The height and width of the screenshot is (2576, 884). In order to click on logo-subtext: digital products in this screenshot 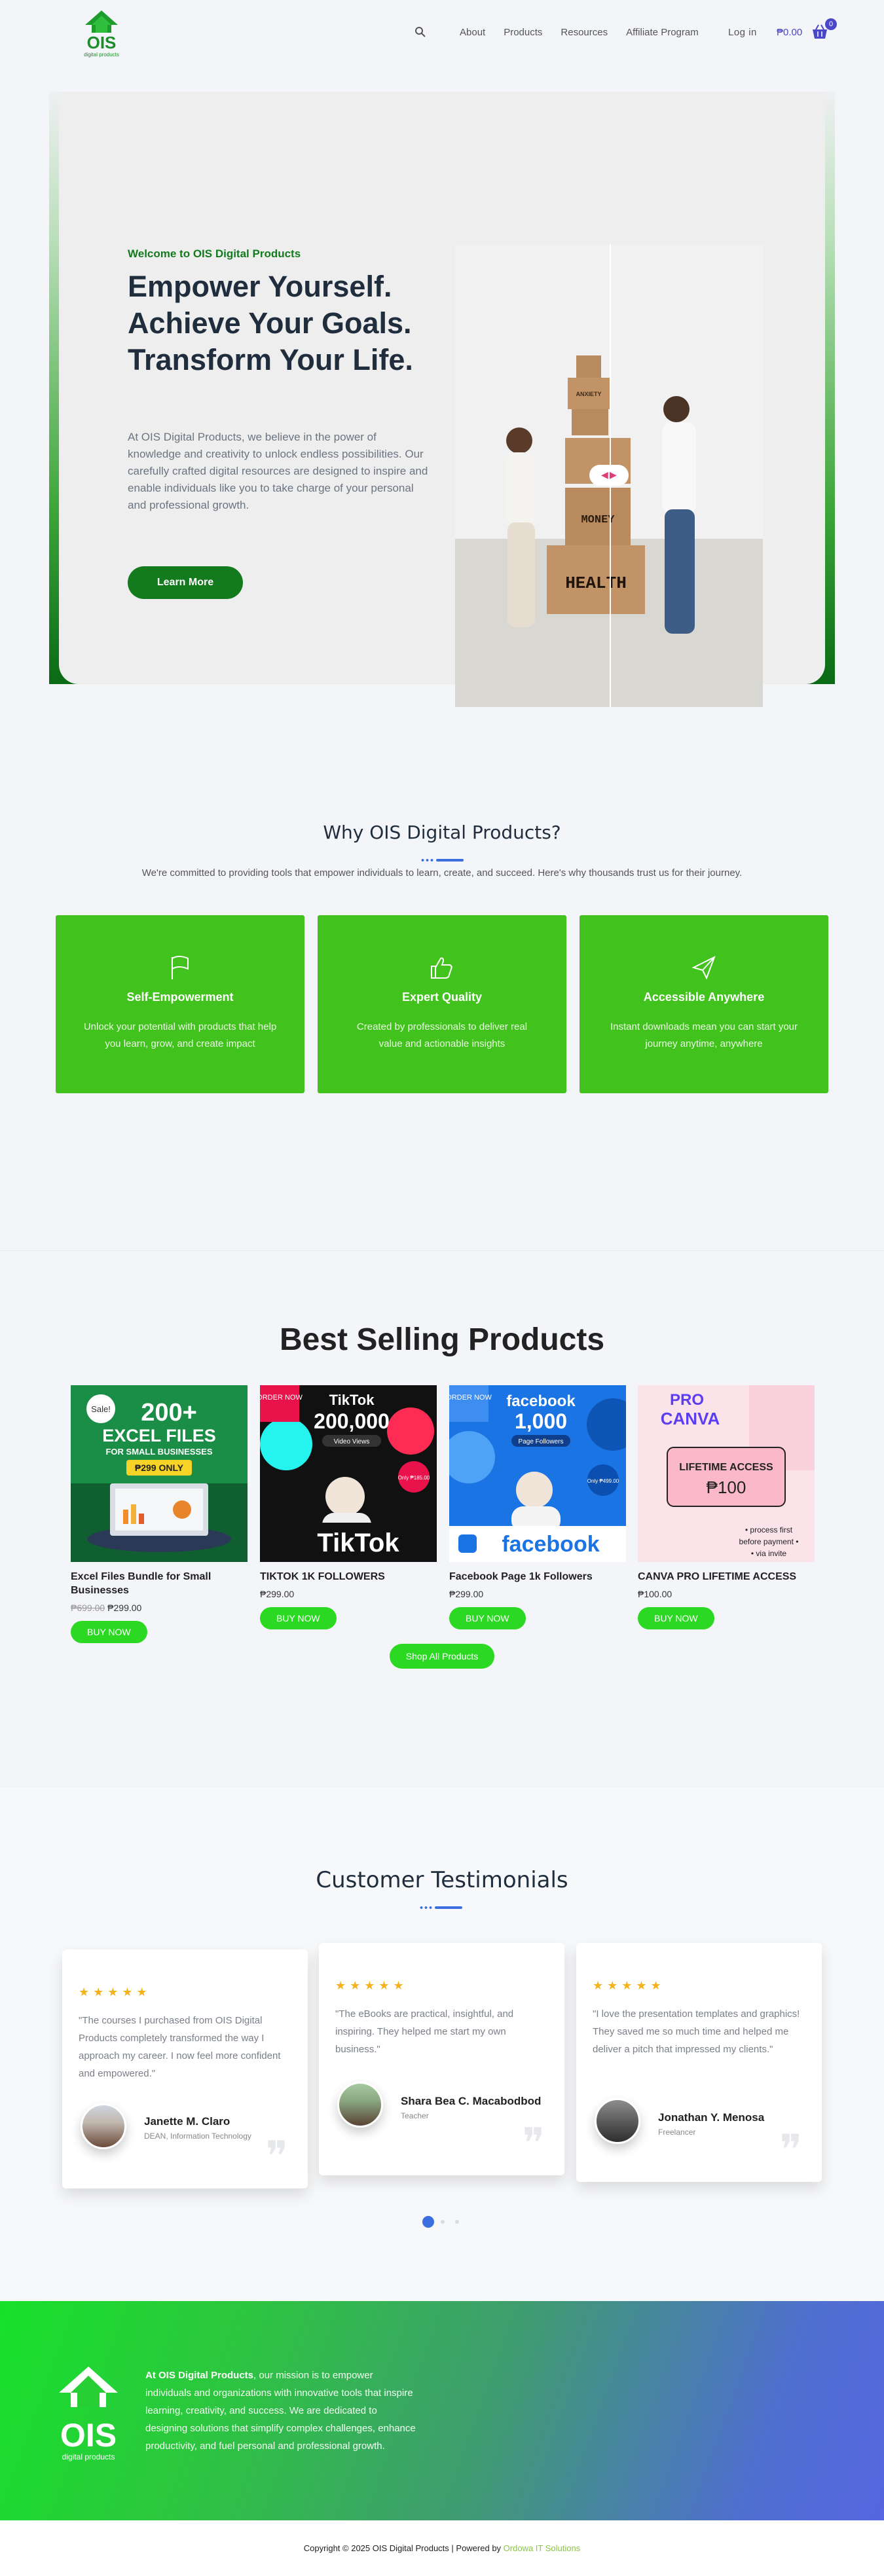, I will do `click(101, 55)`.